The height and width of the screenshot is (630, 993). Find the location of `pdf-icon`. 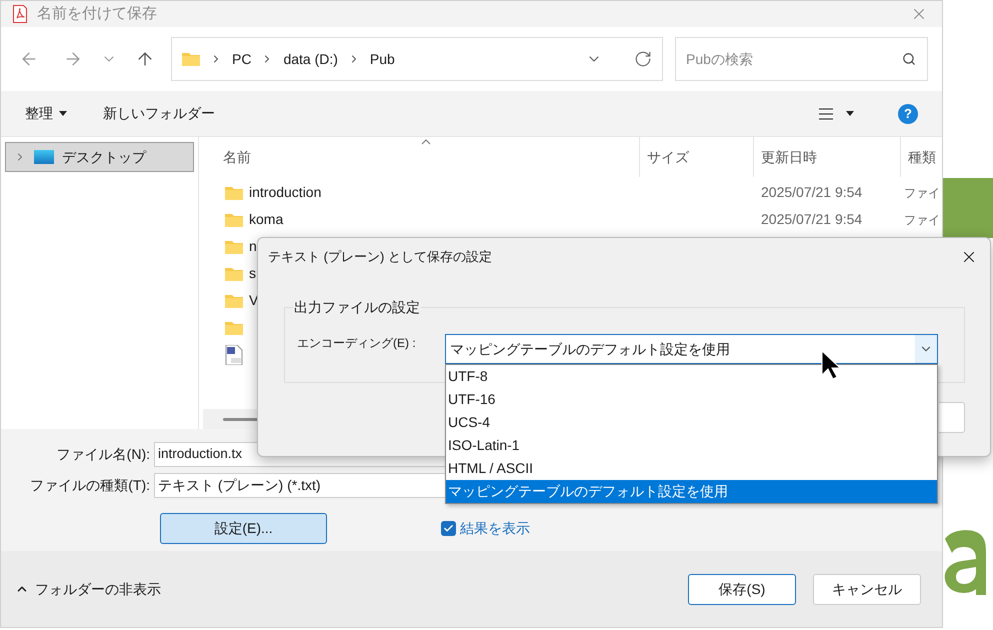

pdf-icon is located at coordinates (20, 14).